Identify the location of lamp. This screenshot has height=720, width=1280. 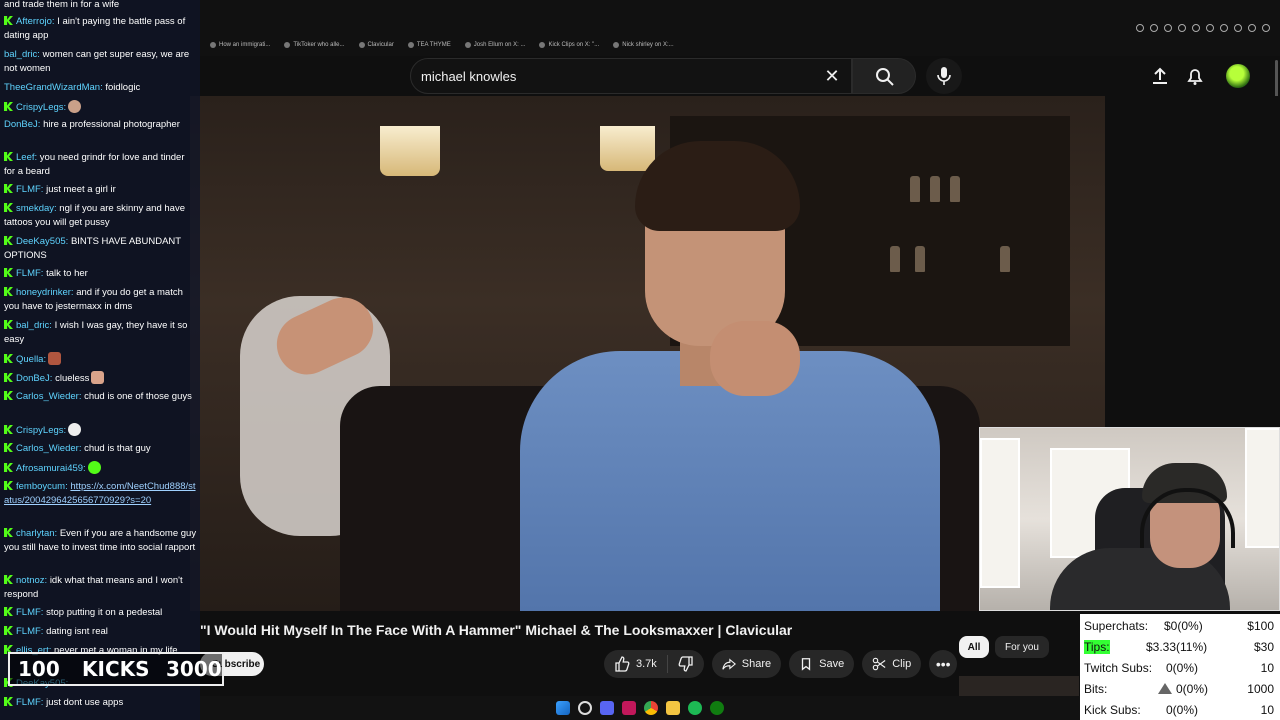
(627, 148).